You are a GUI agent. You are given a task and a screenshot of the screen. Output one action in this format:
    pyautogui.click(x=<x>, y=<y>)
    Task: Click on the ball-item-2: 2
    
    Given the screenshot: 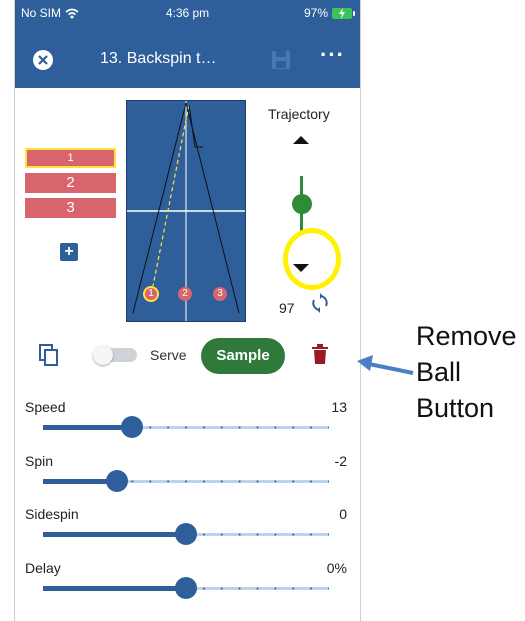 What is the action you would take?
    pyautogui.click(x=70, y=183)
    